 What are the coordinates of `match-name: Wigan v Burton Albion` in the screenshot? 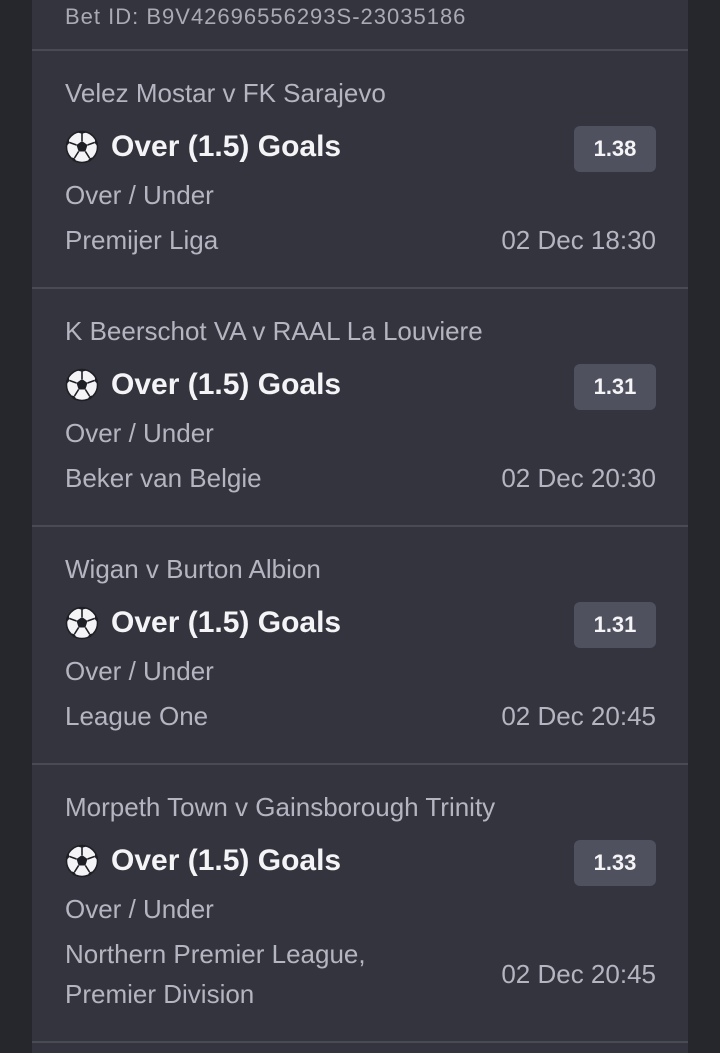 It's located at (193, 569).